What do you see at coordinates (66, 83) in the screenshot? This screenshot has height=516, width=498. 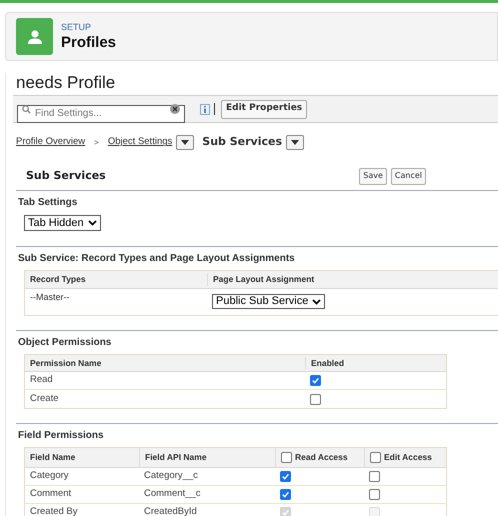 I see `profile-name: needs Profile` at bounding box center [66, 83].